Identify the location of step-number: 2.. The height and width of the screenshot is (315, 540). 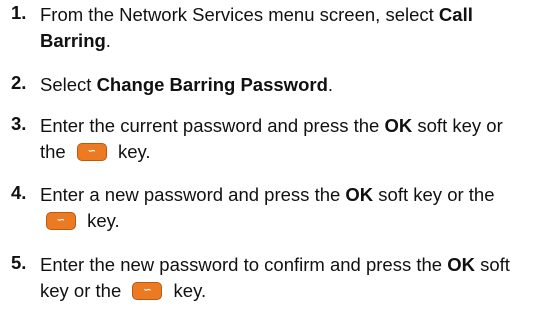
(19, 82).